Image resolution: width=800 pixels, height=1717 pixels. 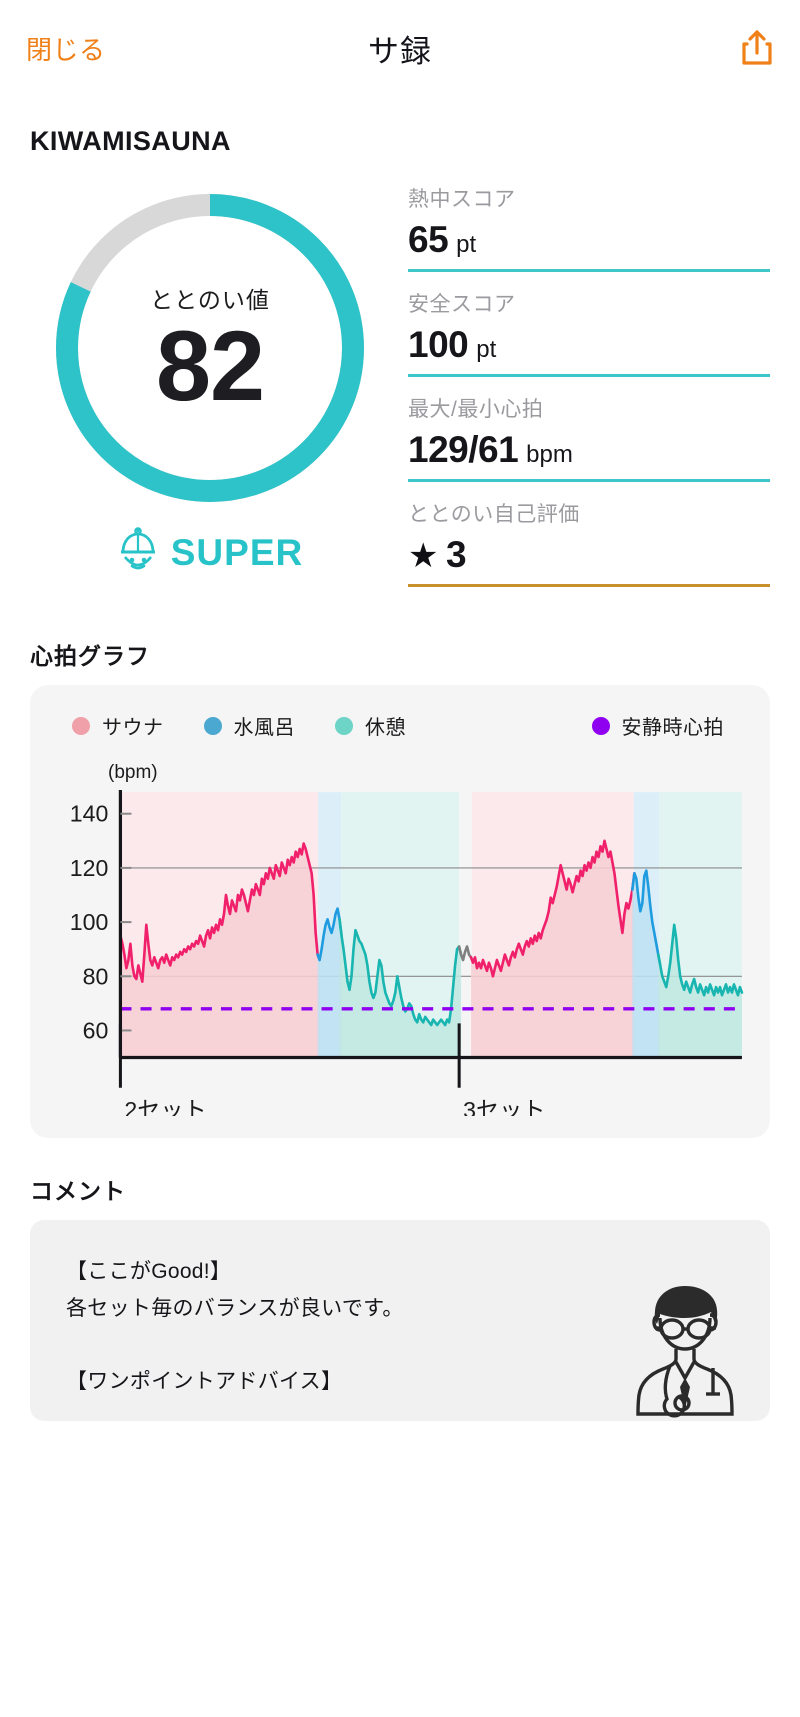 What do you see at coordinates (89, 922) in the screenshot?
I see `svg-text: 100` at bounding box center [89, 922].